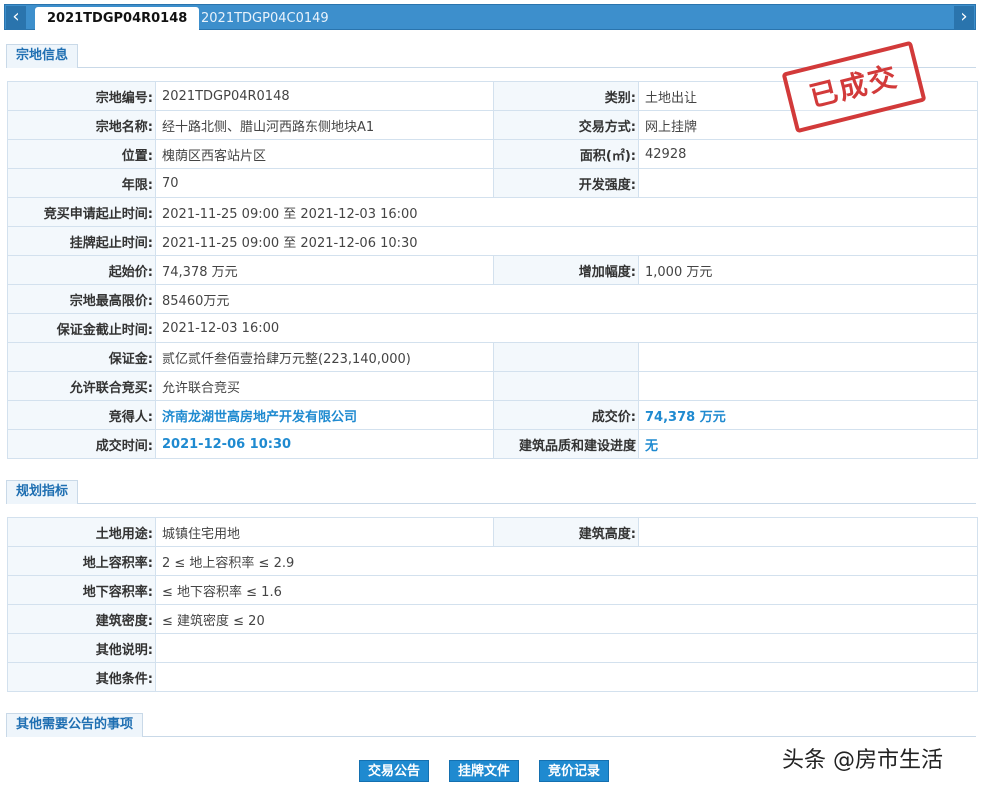 This screenshot has width=983, height=791. Describe the element at coordinates (324, 96) in the screenshot. I see `parcel-no-value: 2021TDGP04R0148` at that location.